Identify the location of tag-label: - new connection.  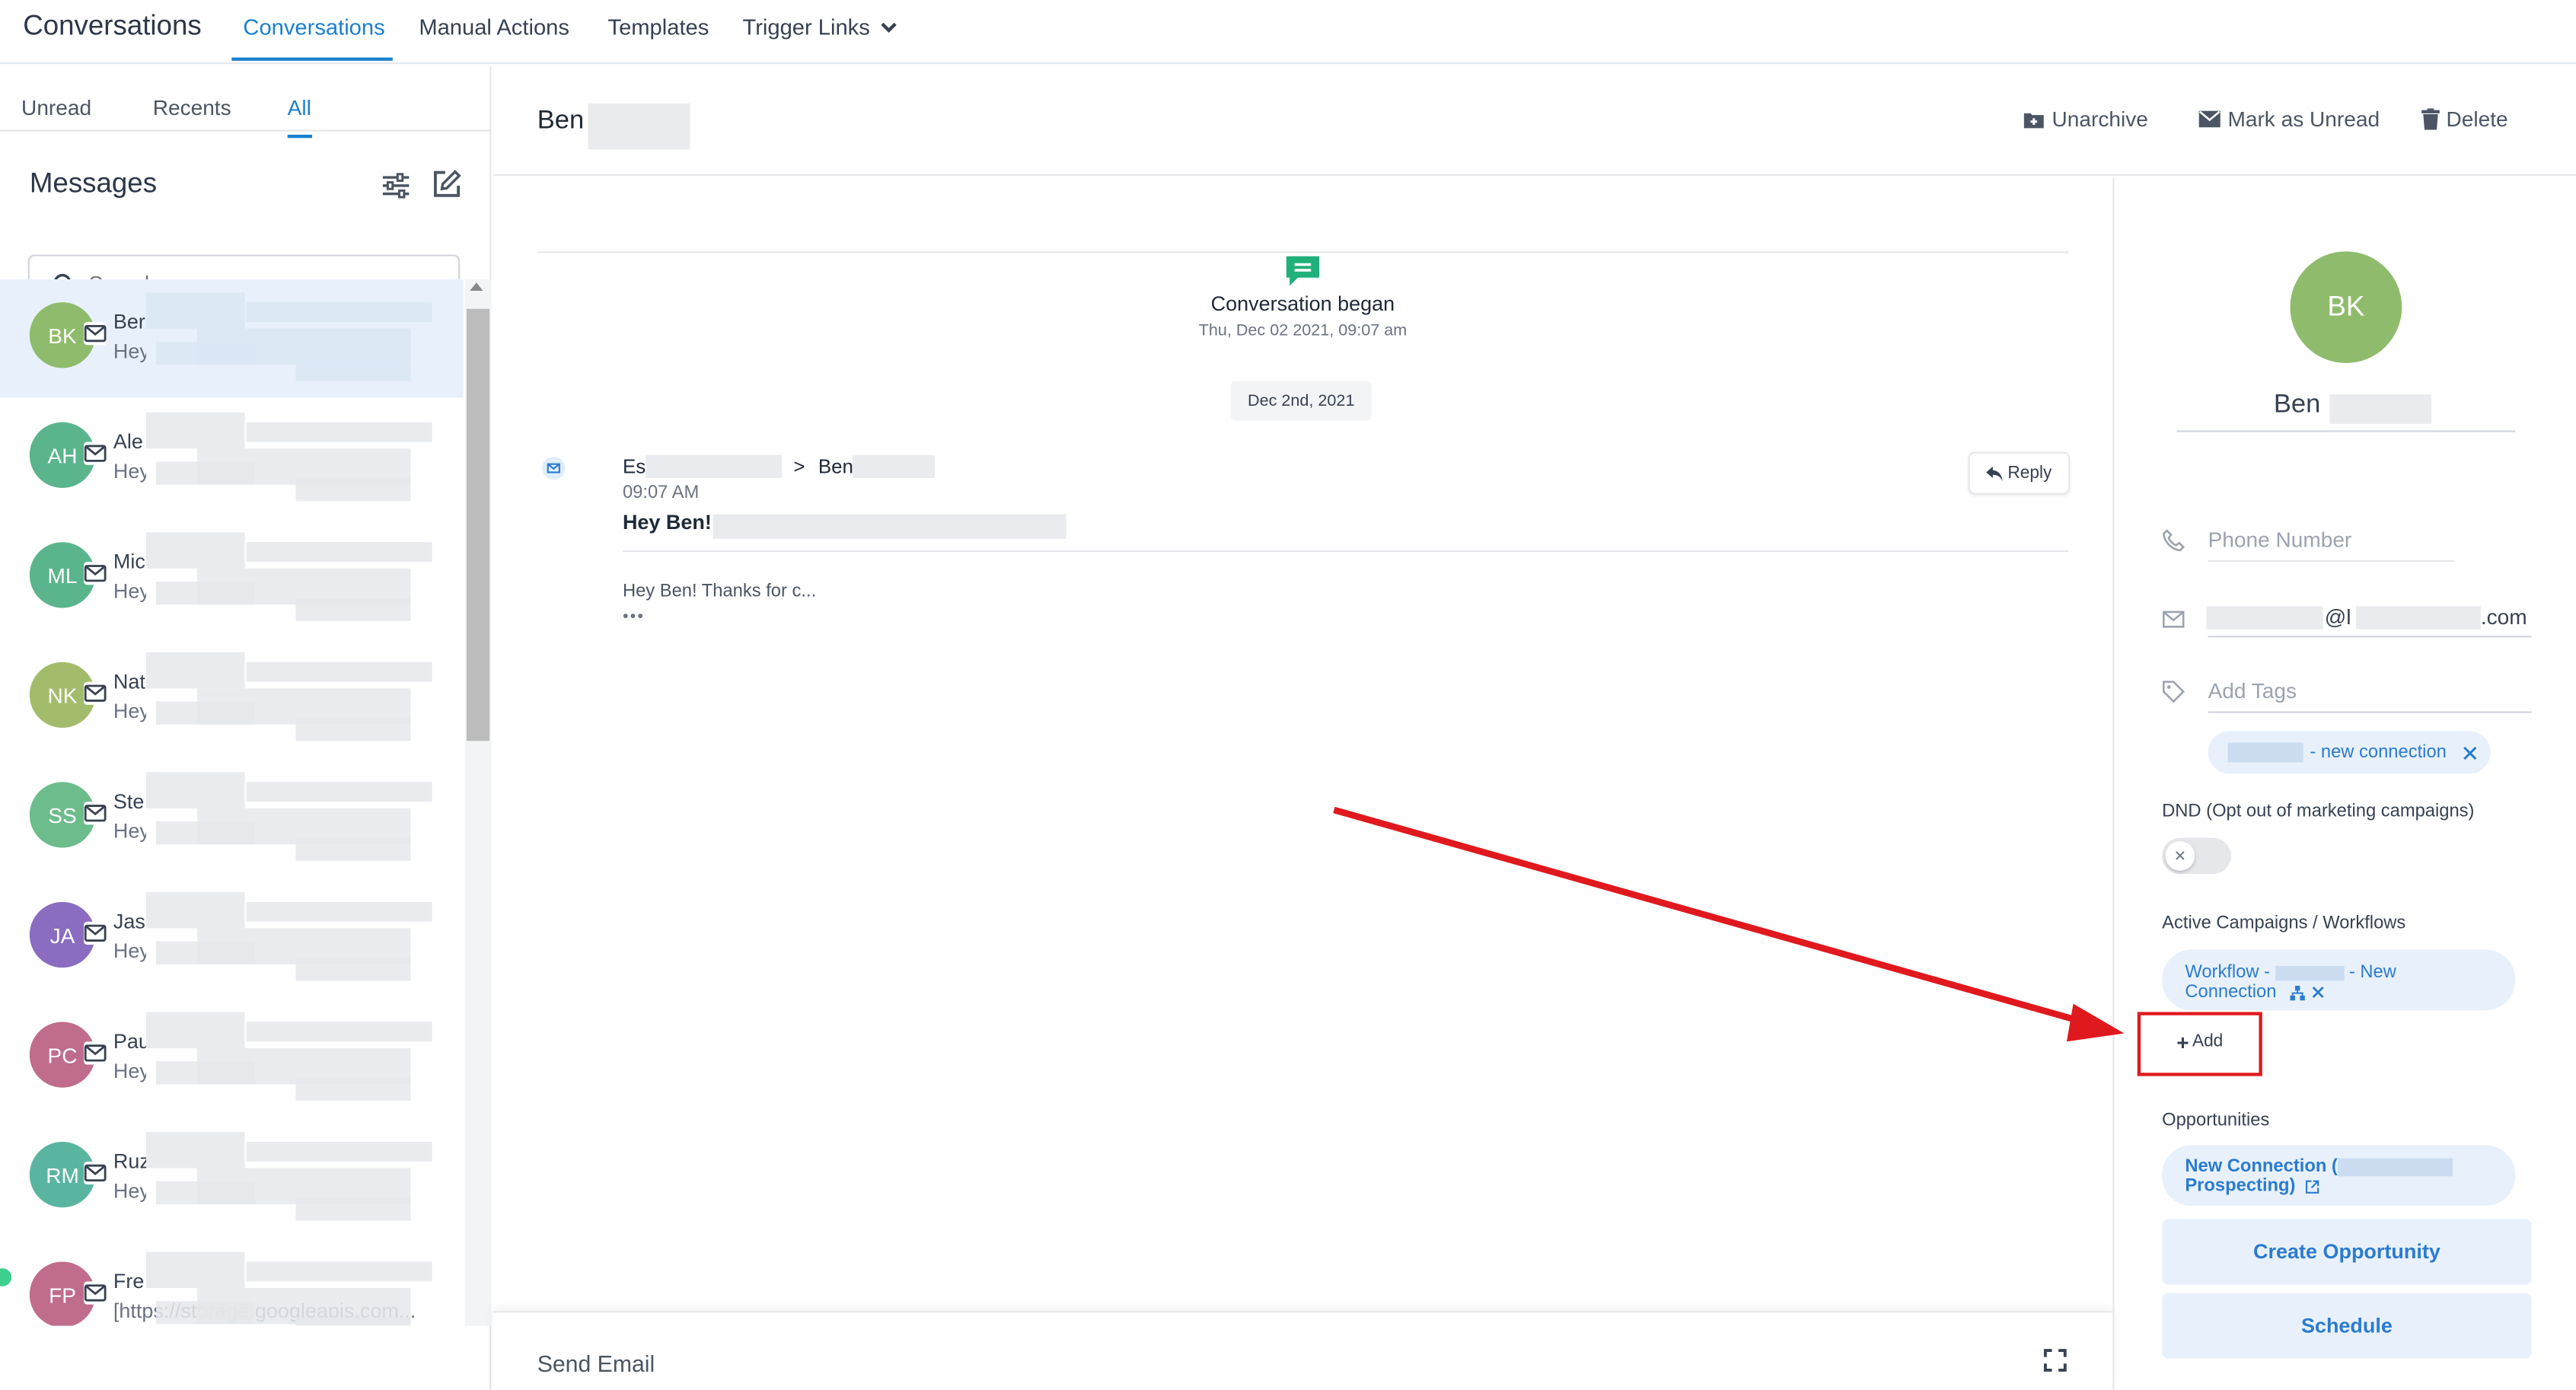
(2379, 752).